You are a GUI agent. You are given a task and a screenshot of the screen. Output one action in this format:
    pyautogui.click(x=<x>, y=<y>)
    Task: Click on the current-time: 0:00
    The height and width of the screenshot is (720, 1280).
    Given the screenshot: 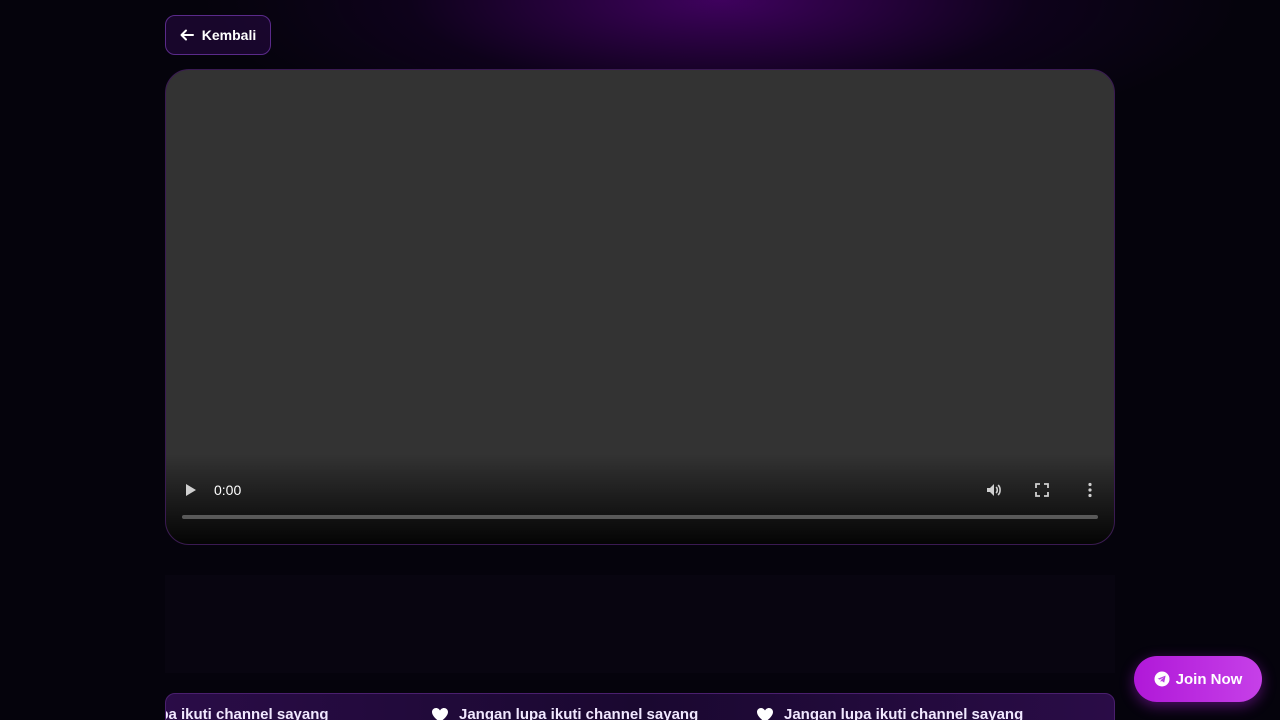 What is the action you would take?
    pyautogui.click(x=228, y=490)
    